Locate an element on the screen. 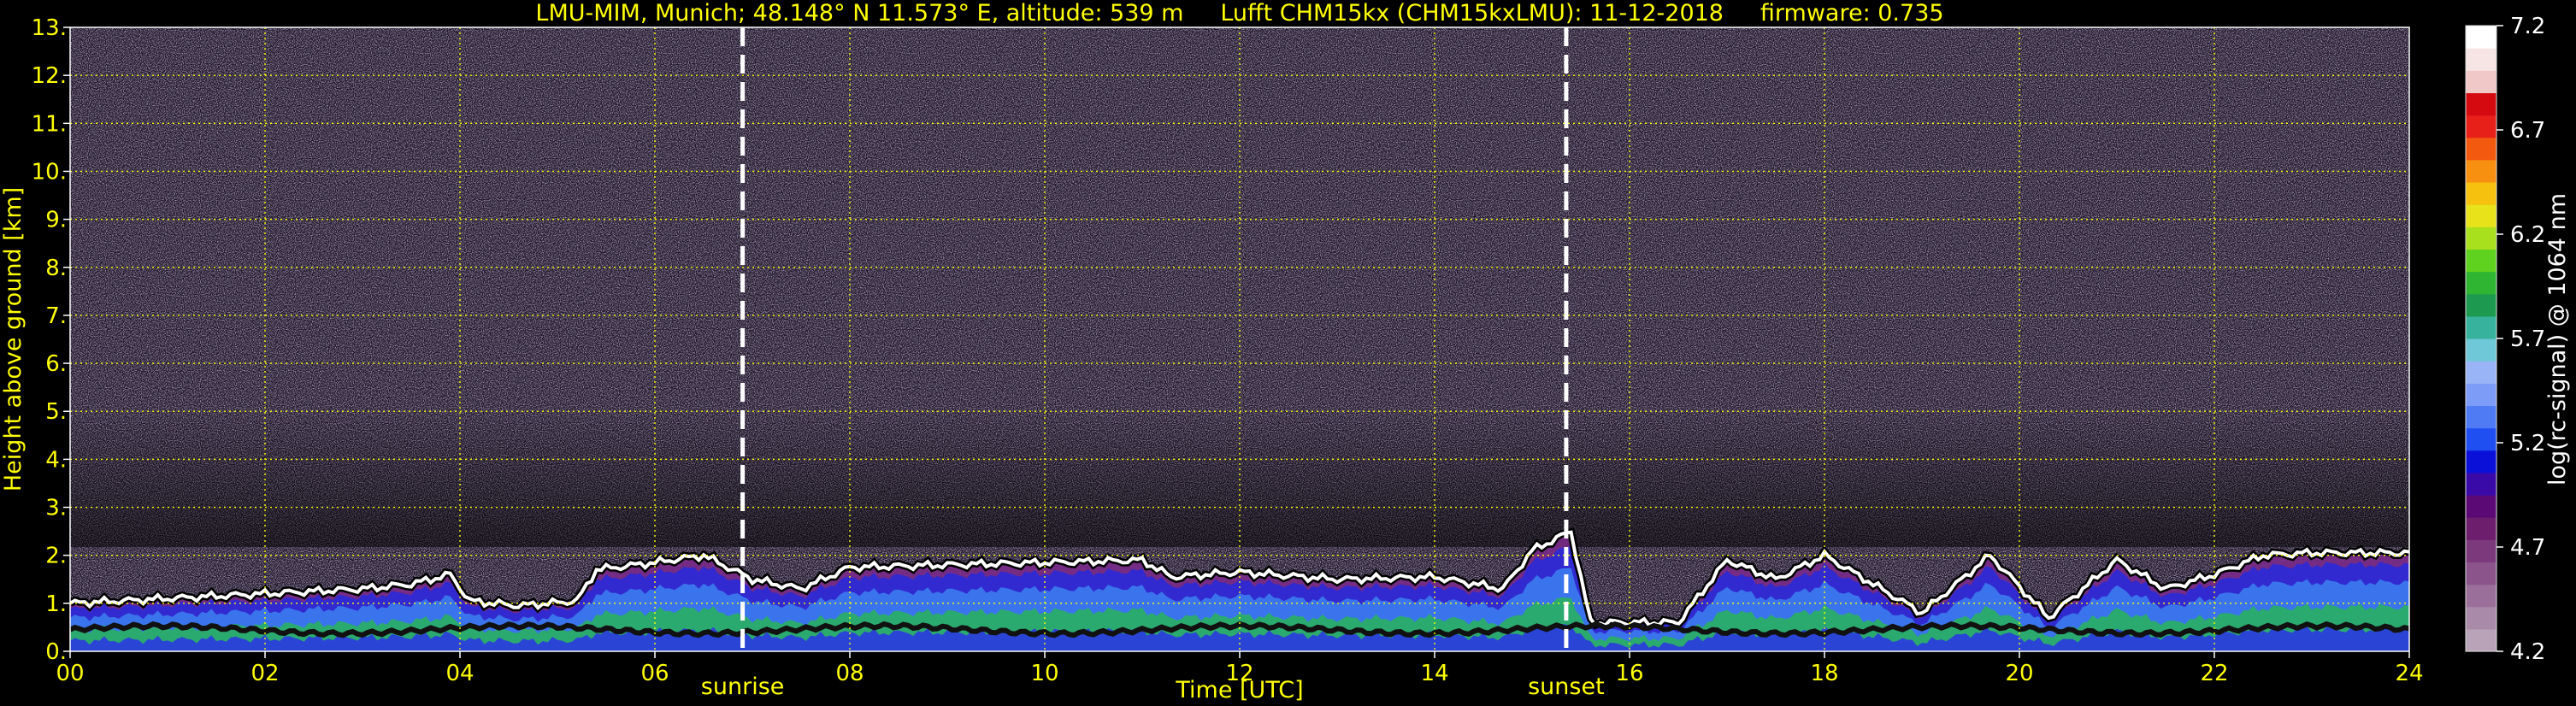 The height and width of the screenshot is (706, 2576). y-tick-label: 11. is located at coordinates (49, 124).